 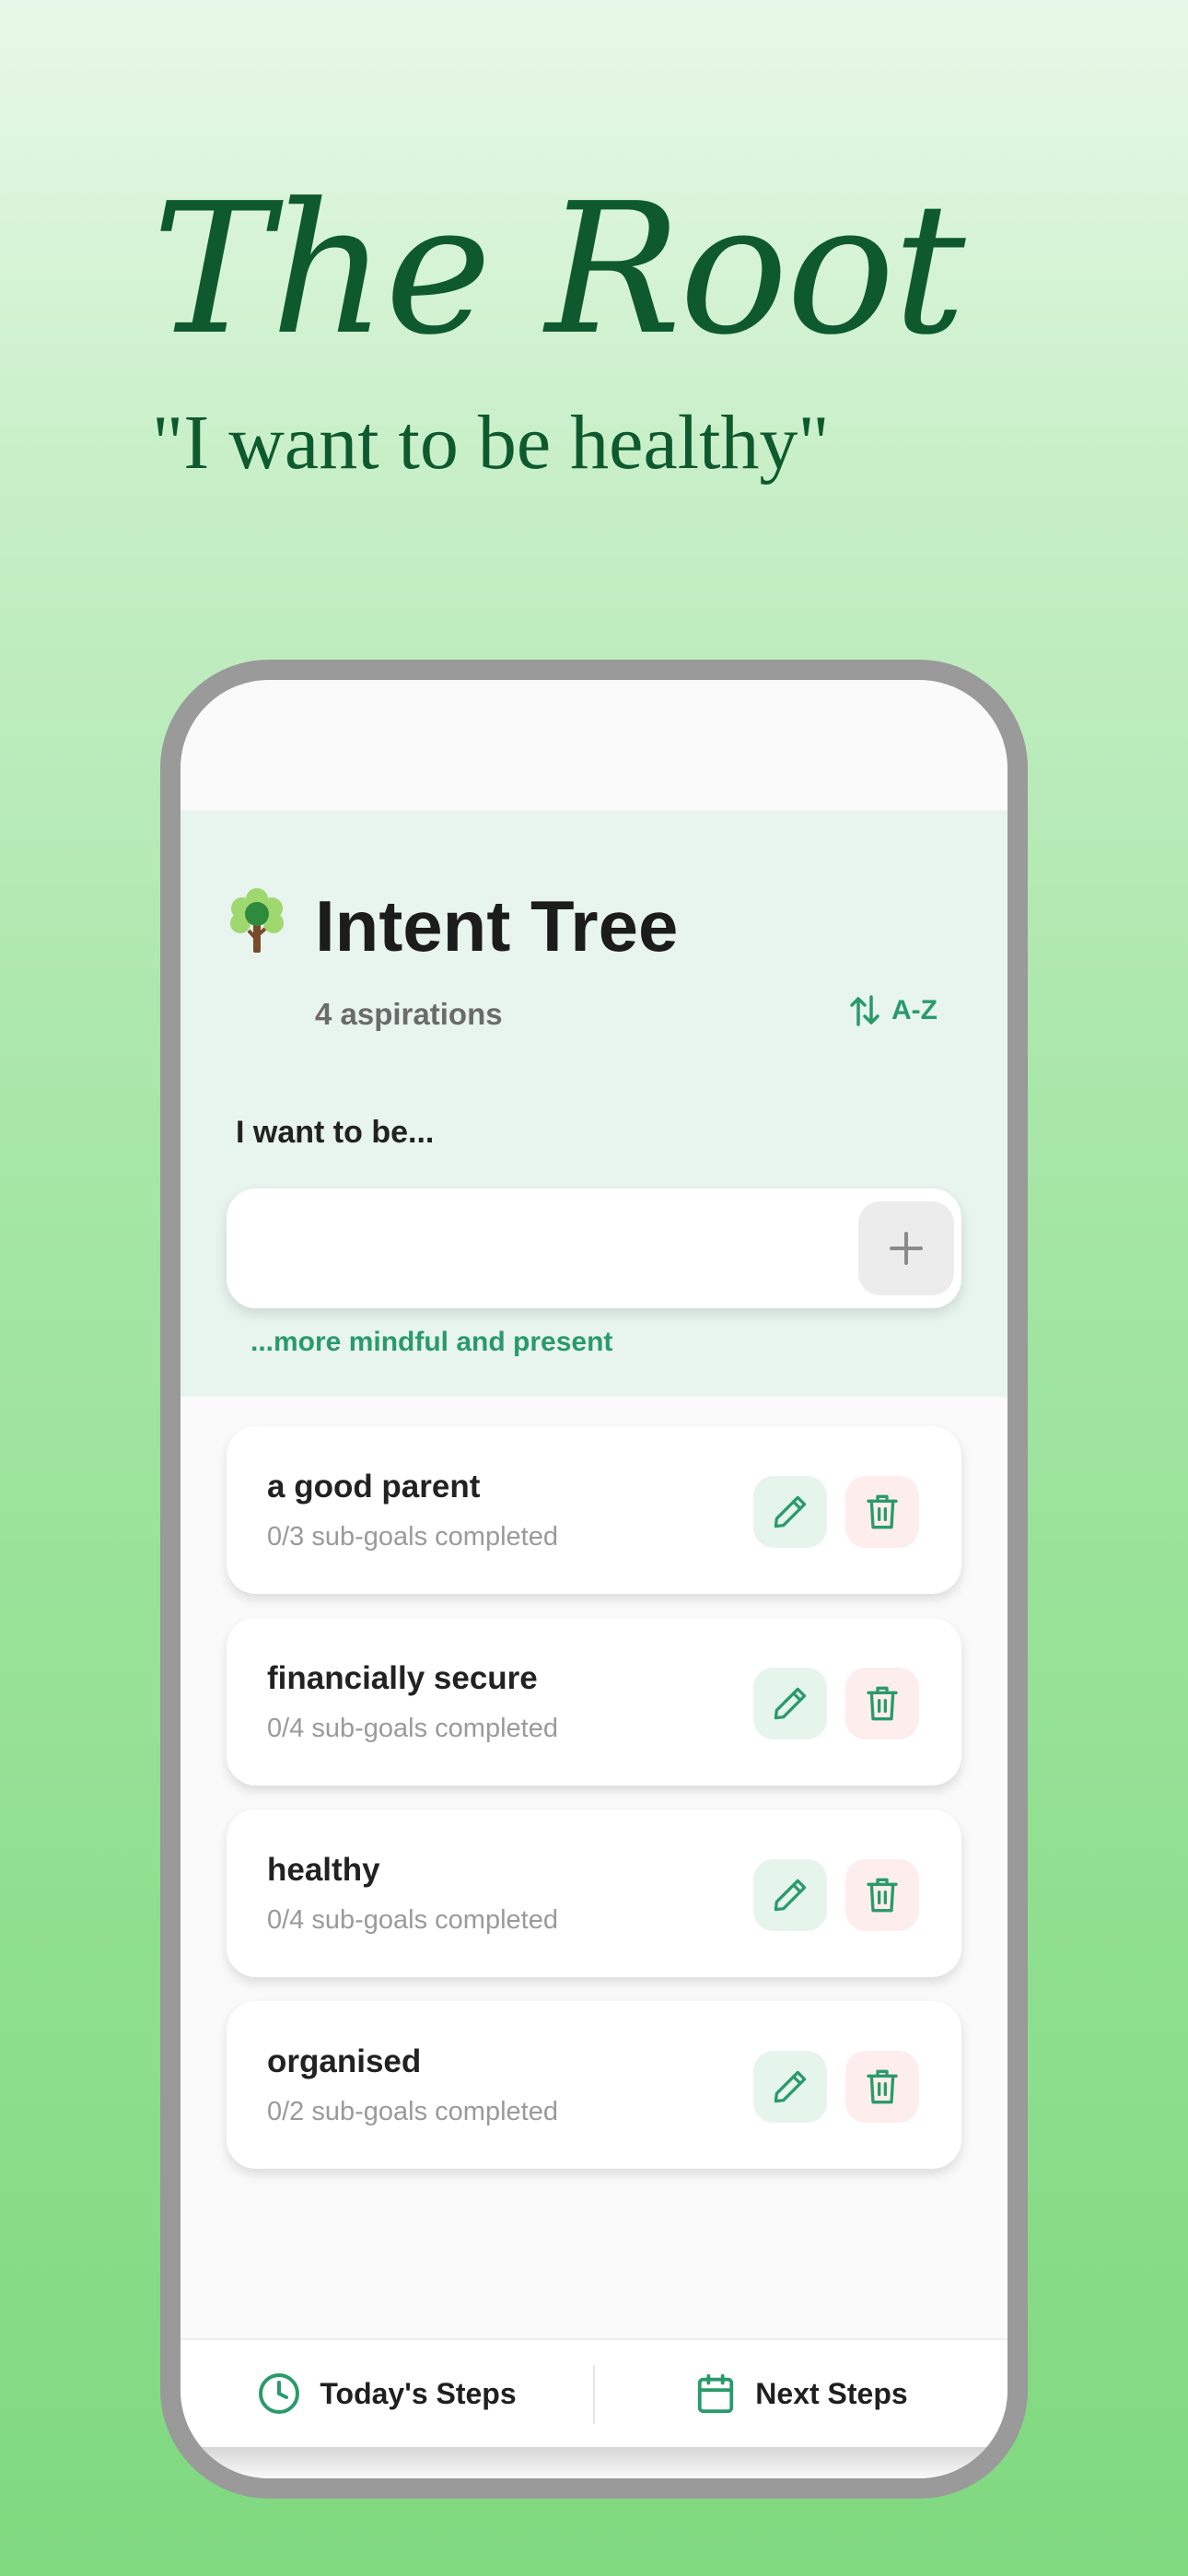 I want to click on aspiration-input, so click(x=539, y=1248).